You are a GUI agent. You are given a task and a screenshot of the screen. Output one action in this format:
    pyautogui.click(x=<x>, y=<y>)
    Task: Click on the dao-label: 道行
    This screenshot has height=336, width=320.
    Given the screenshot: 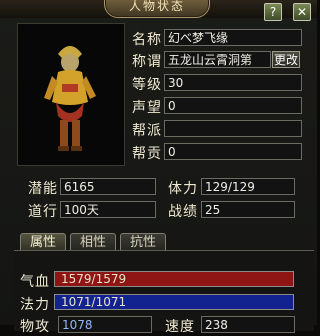 What is the action you would take?
    pyautogui.click(x=43, y=212)
    